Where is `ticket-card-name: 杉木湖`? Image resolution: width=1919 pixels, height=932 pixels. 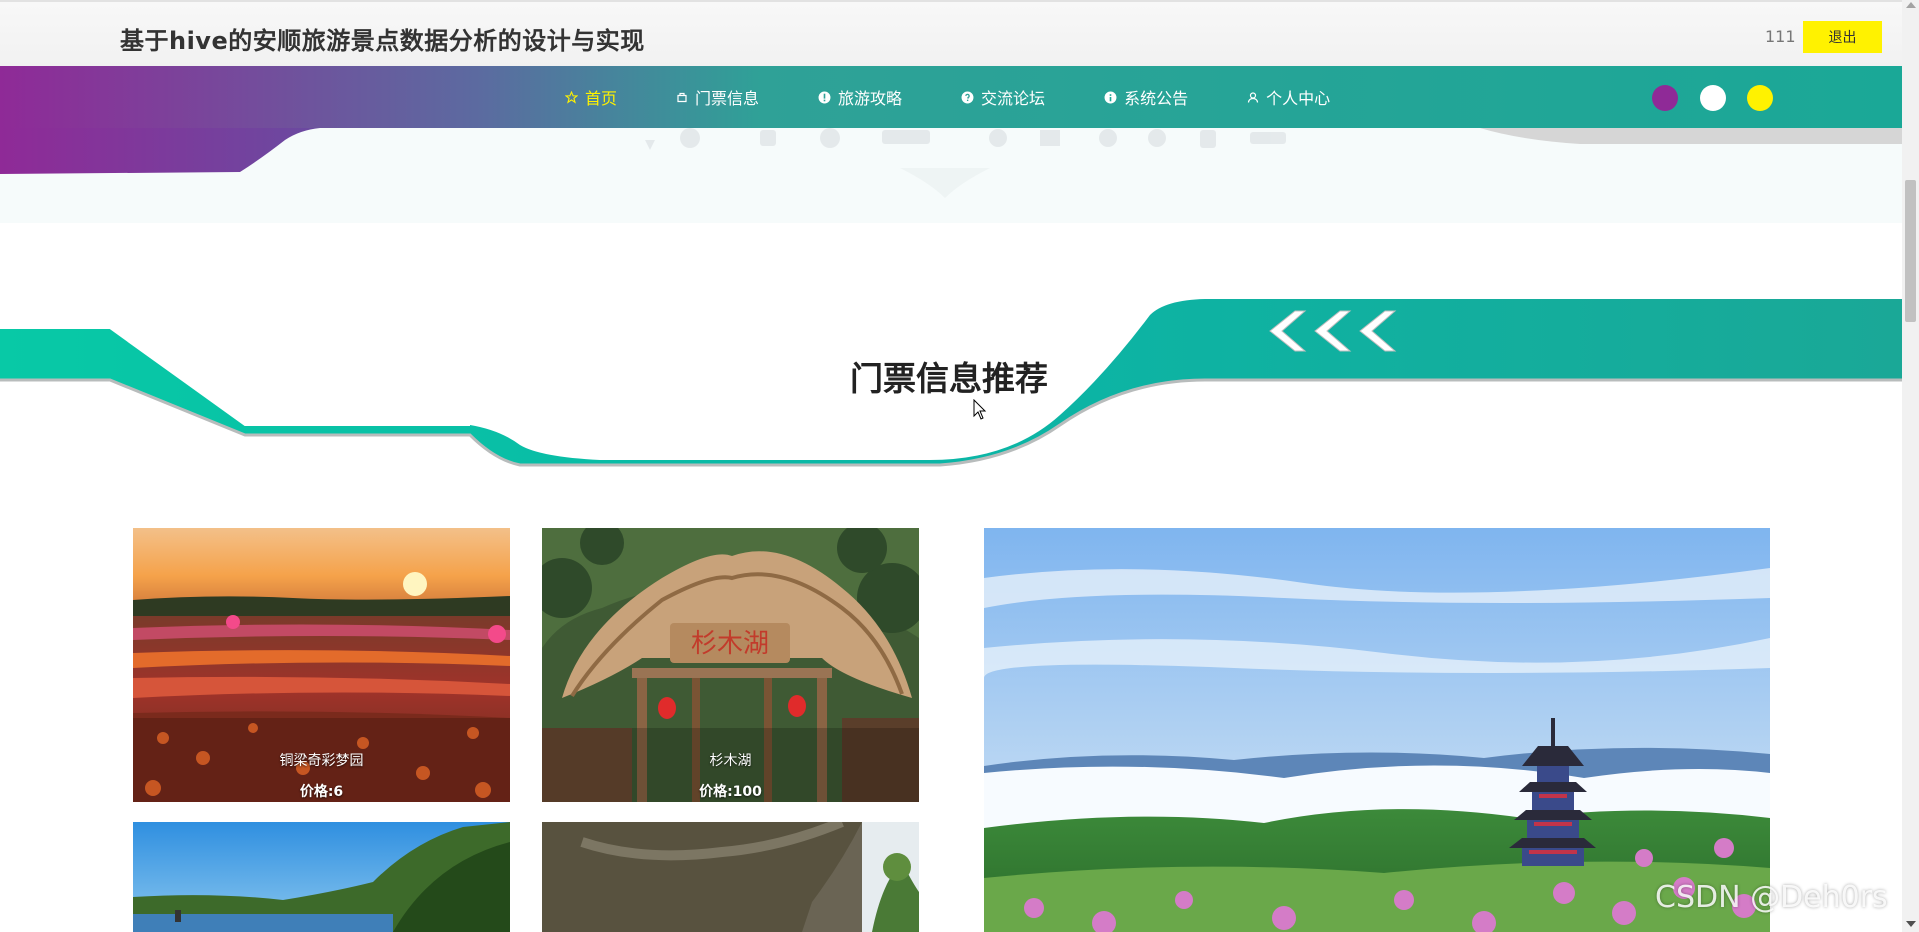
ticket-card-name: 杉木湖 is located at coordinates (730, 761).